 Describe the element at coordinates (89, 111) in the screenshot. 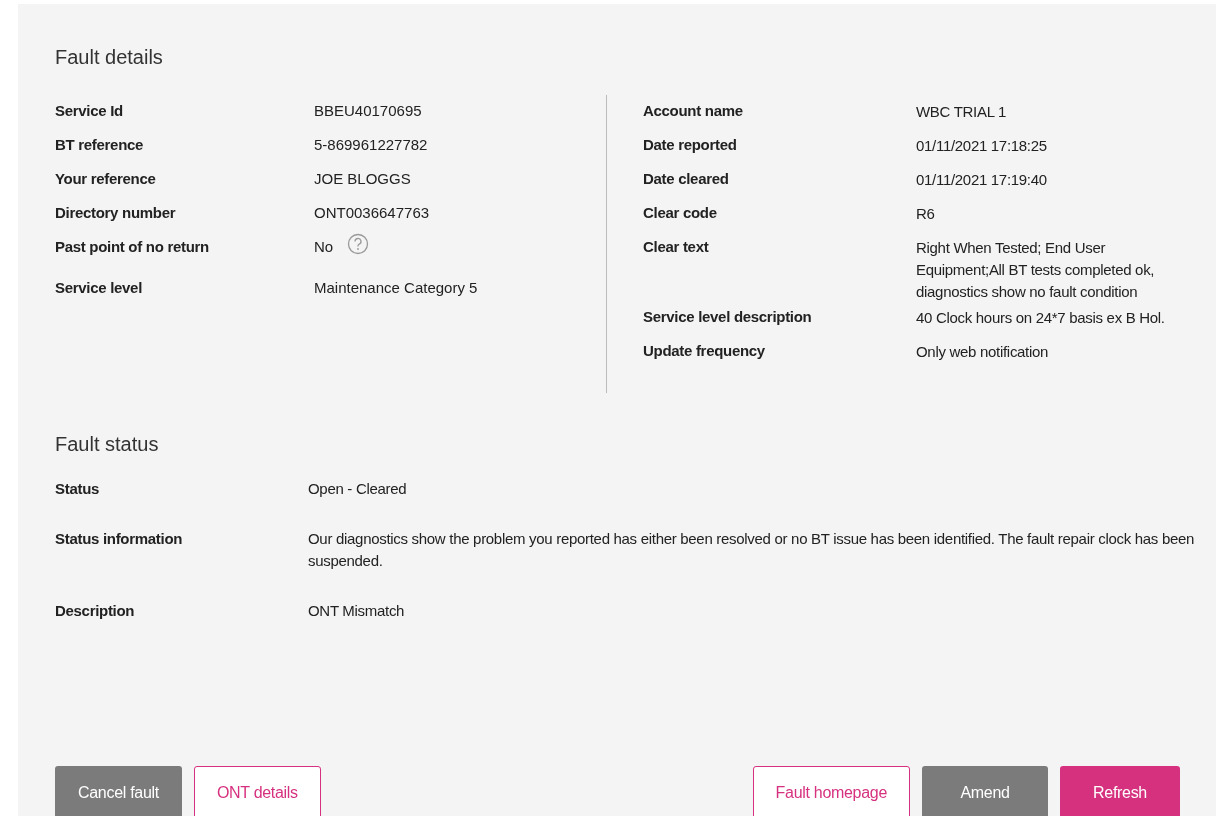

I see `field-label: Service Id` at that location.